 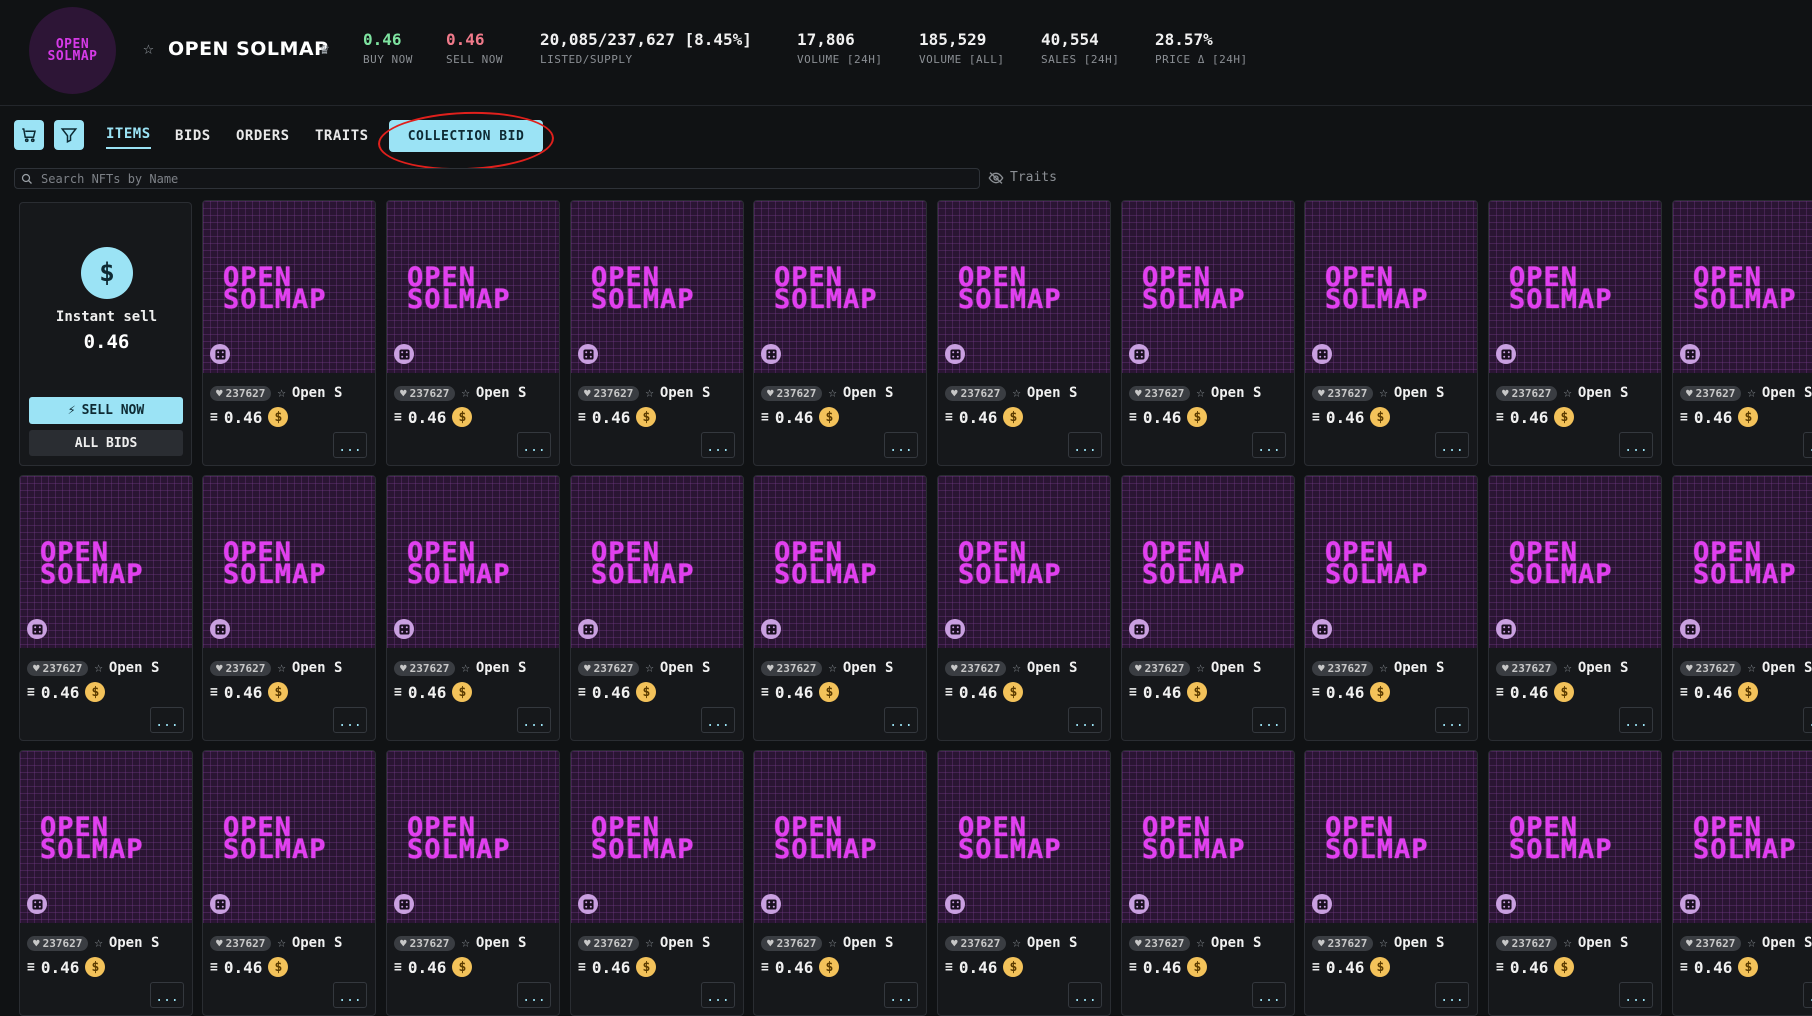 What do you see at coordinates (29, 135) in the screenshot?
I see `cart-button` at bounding box center [29, 135].